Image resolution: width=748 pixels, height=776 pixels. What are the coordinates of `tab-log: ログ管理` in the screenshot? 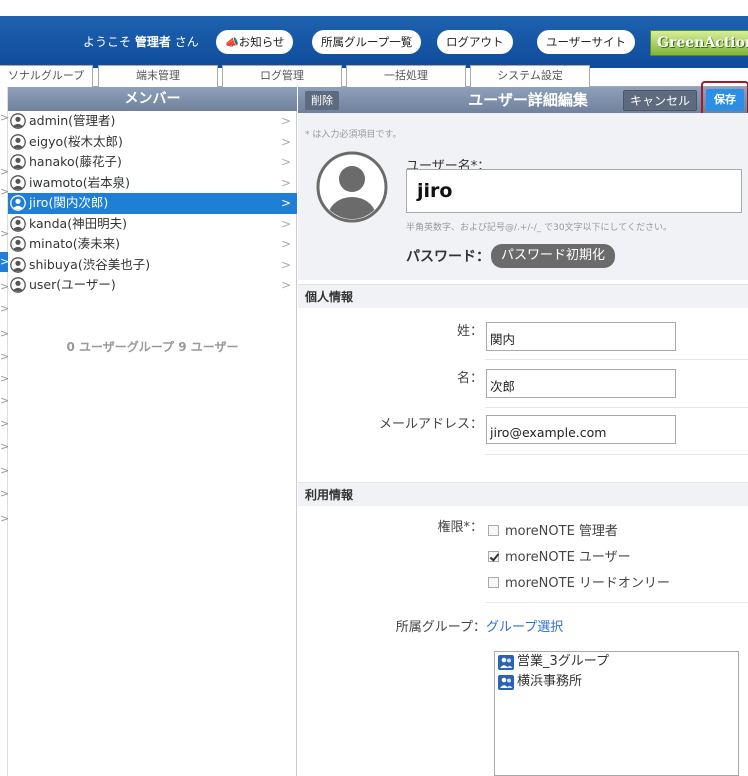 It's located at (282, 76).